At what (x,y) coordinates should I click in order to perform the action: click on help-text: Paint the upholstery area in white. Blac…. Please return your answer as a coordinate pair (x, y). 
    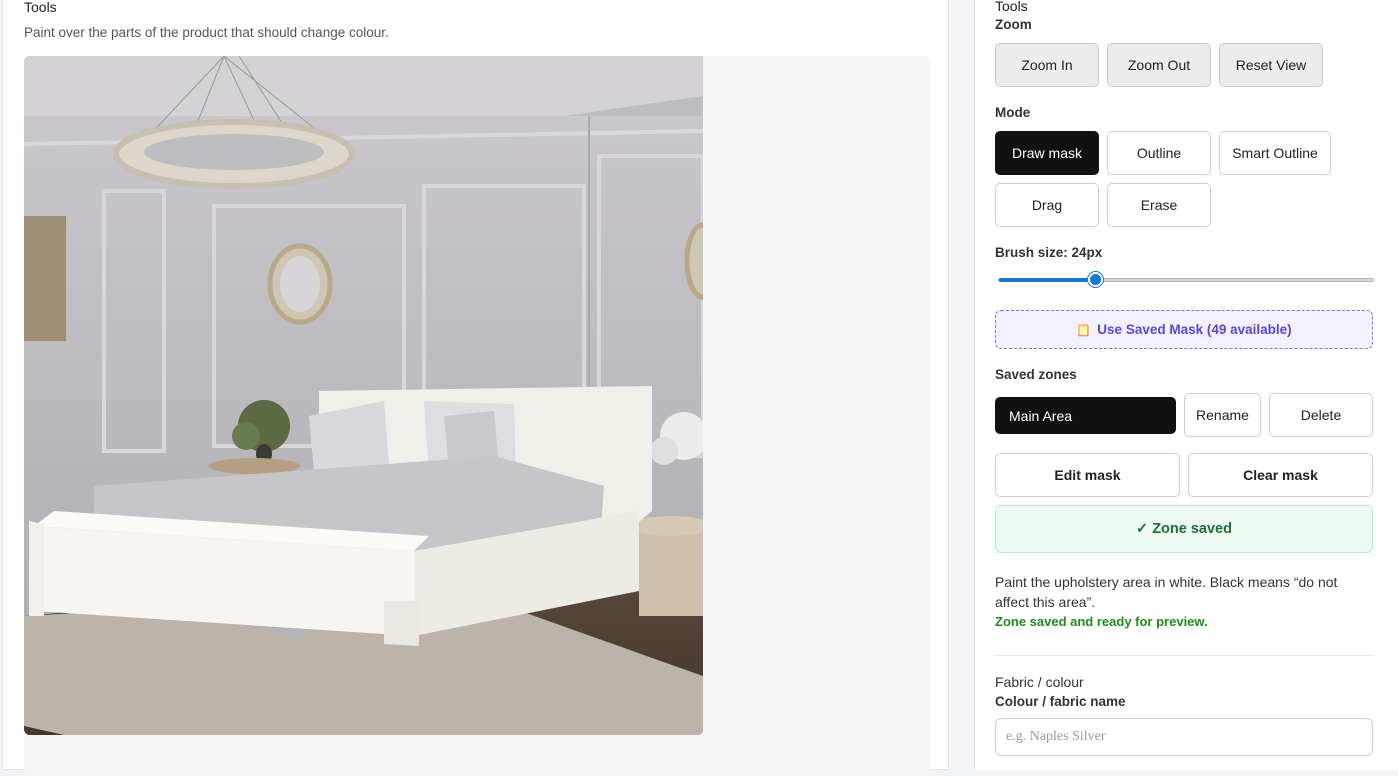
    Looking at the image, I should click on (1166, 592).